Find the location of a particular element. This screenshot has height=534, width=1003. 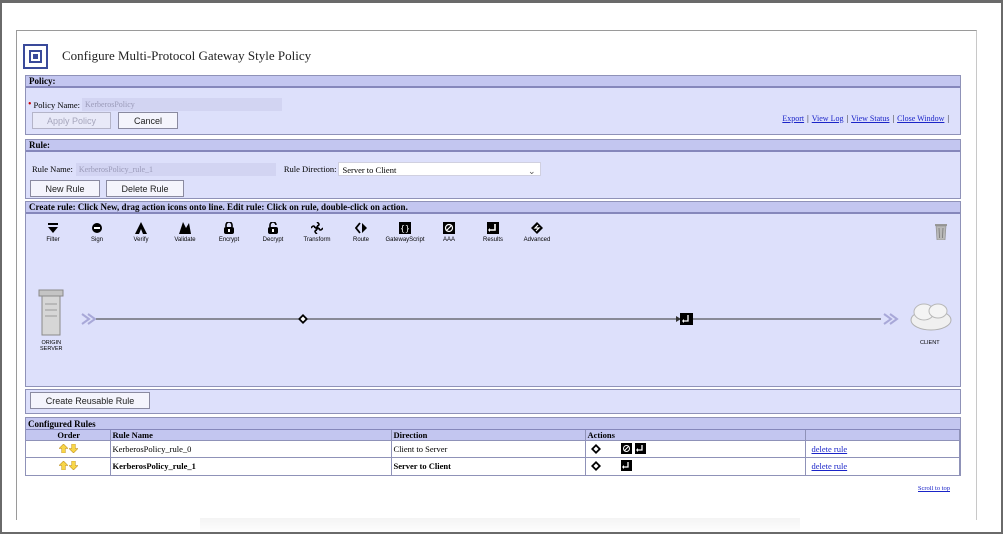

view-log-link: View Log is located at coordinates (828, 118).